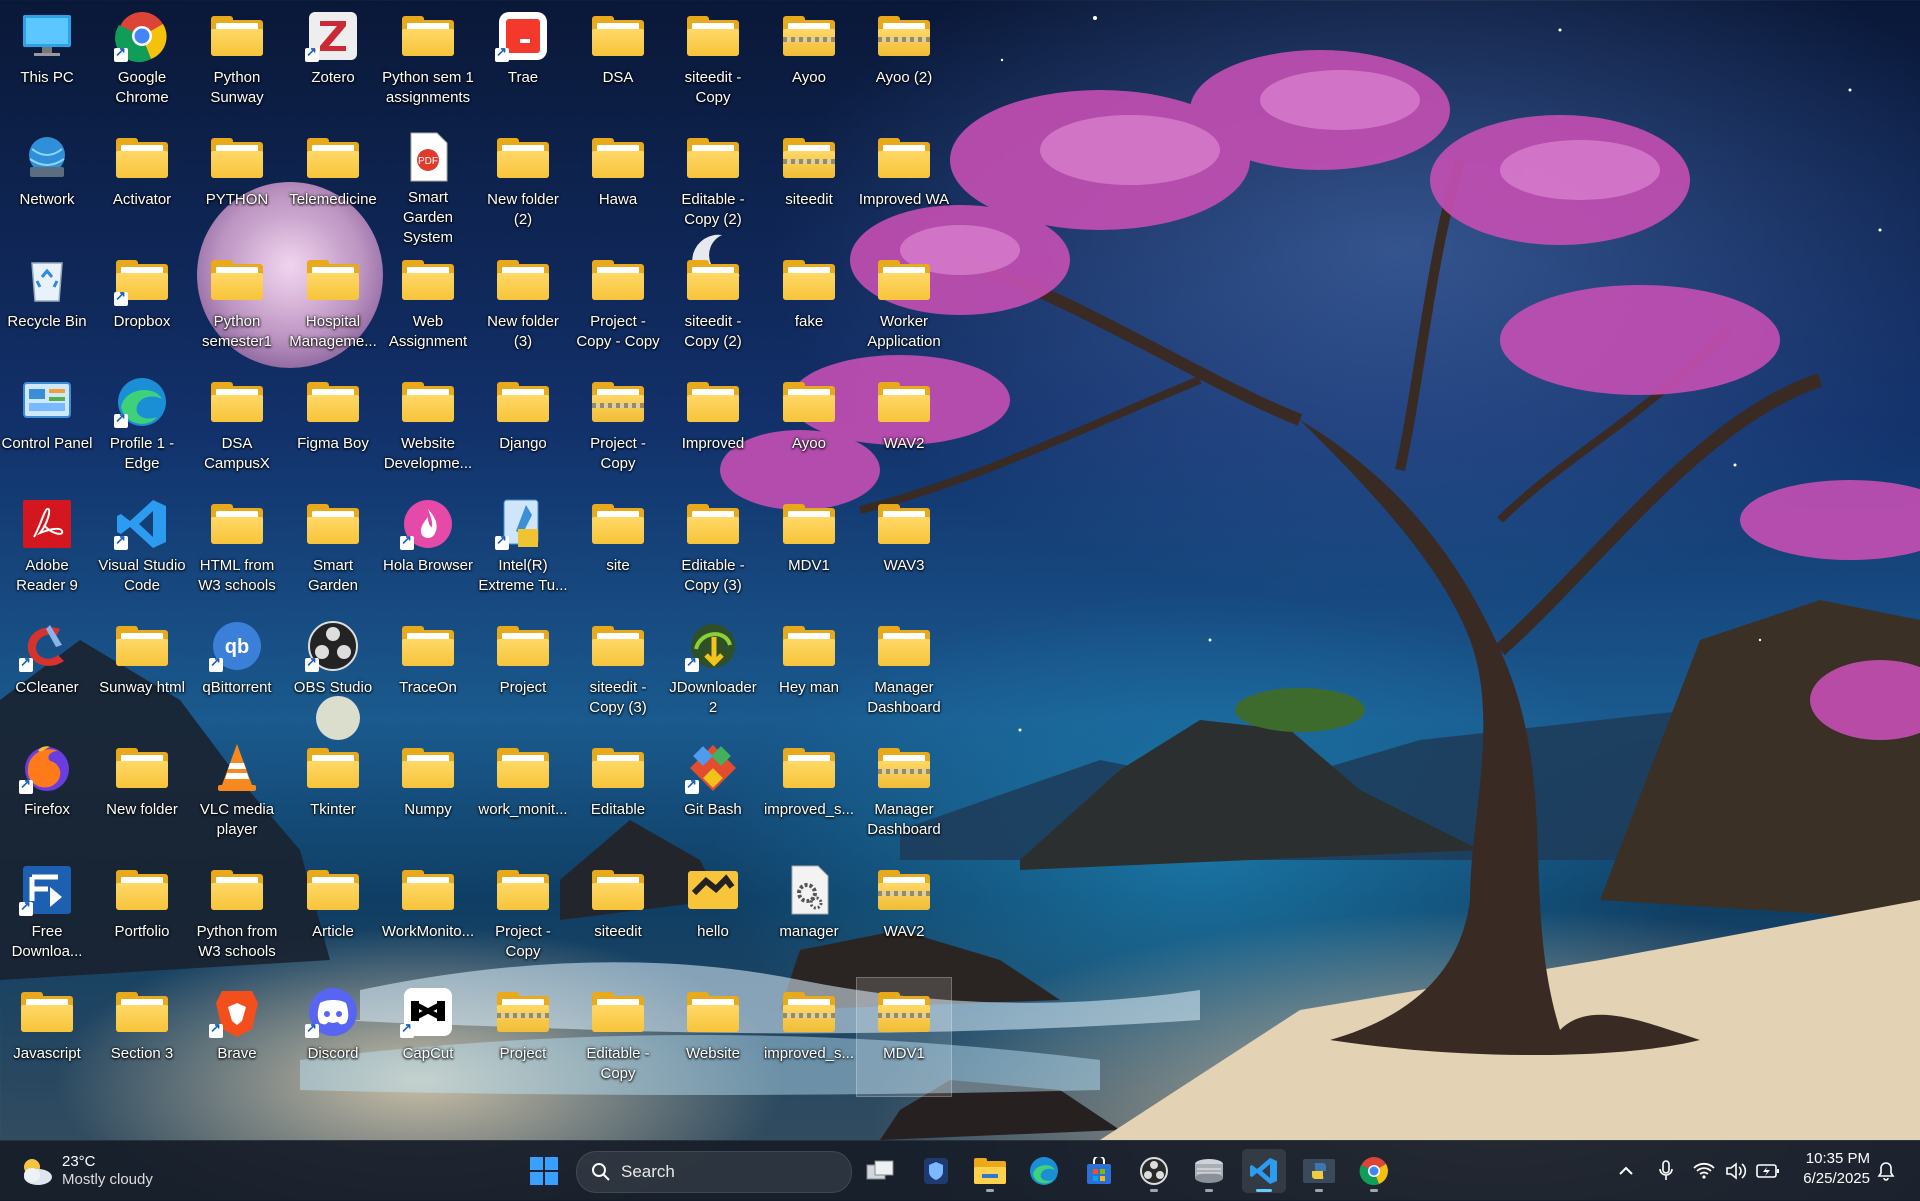  Describe the element at coordinates (428, 305) in the screenshot. I see `desktop-icon: Web Assignment` at that location.